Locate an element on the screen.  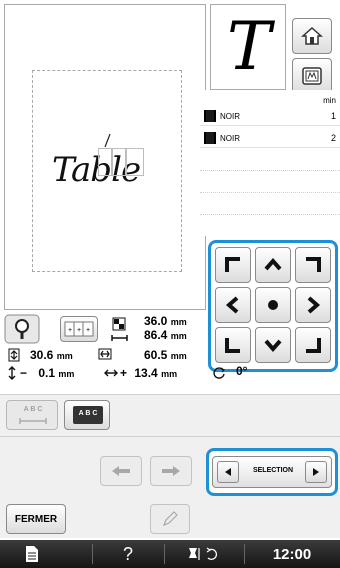
horizontal-offset-sign: + is located at coordinates (124, 373).